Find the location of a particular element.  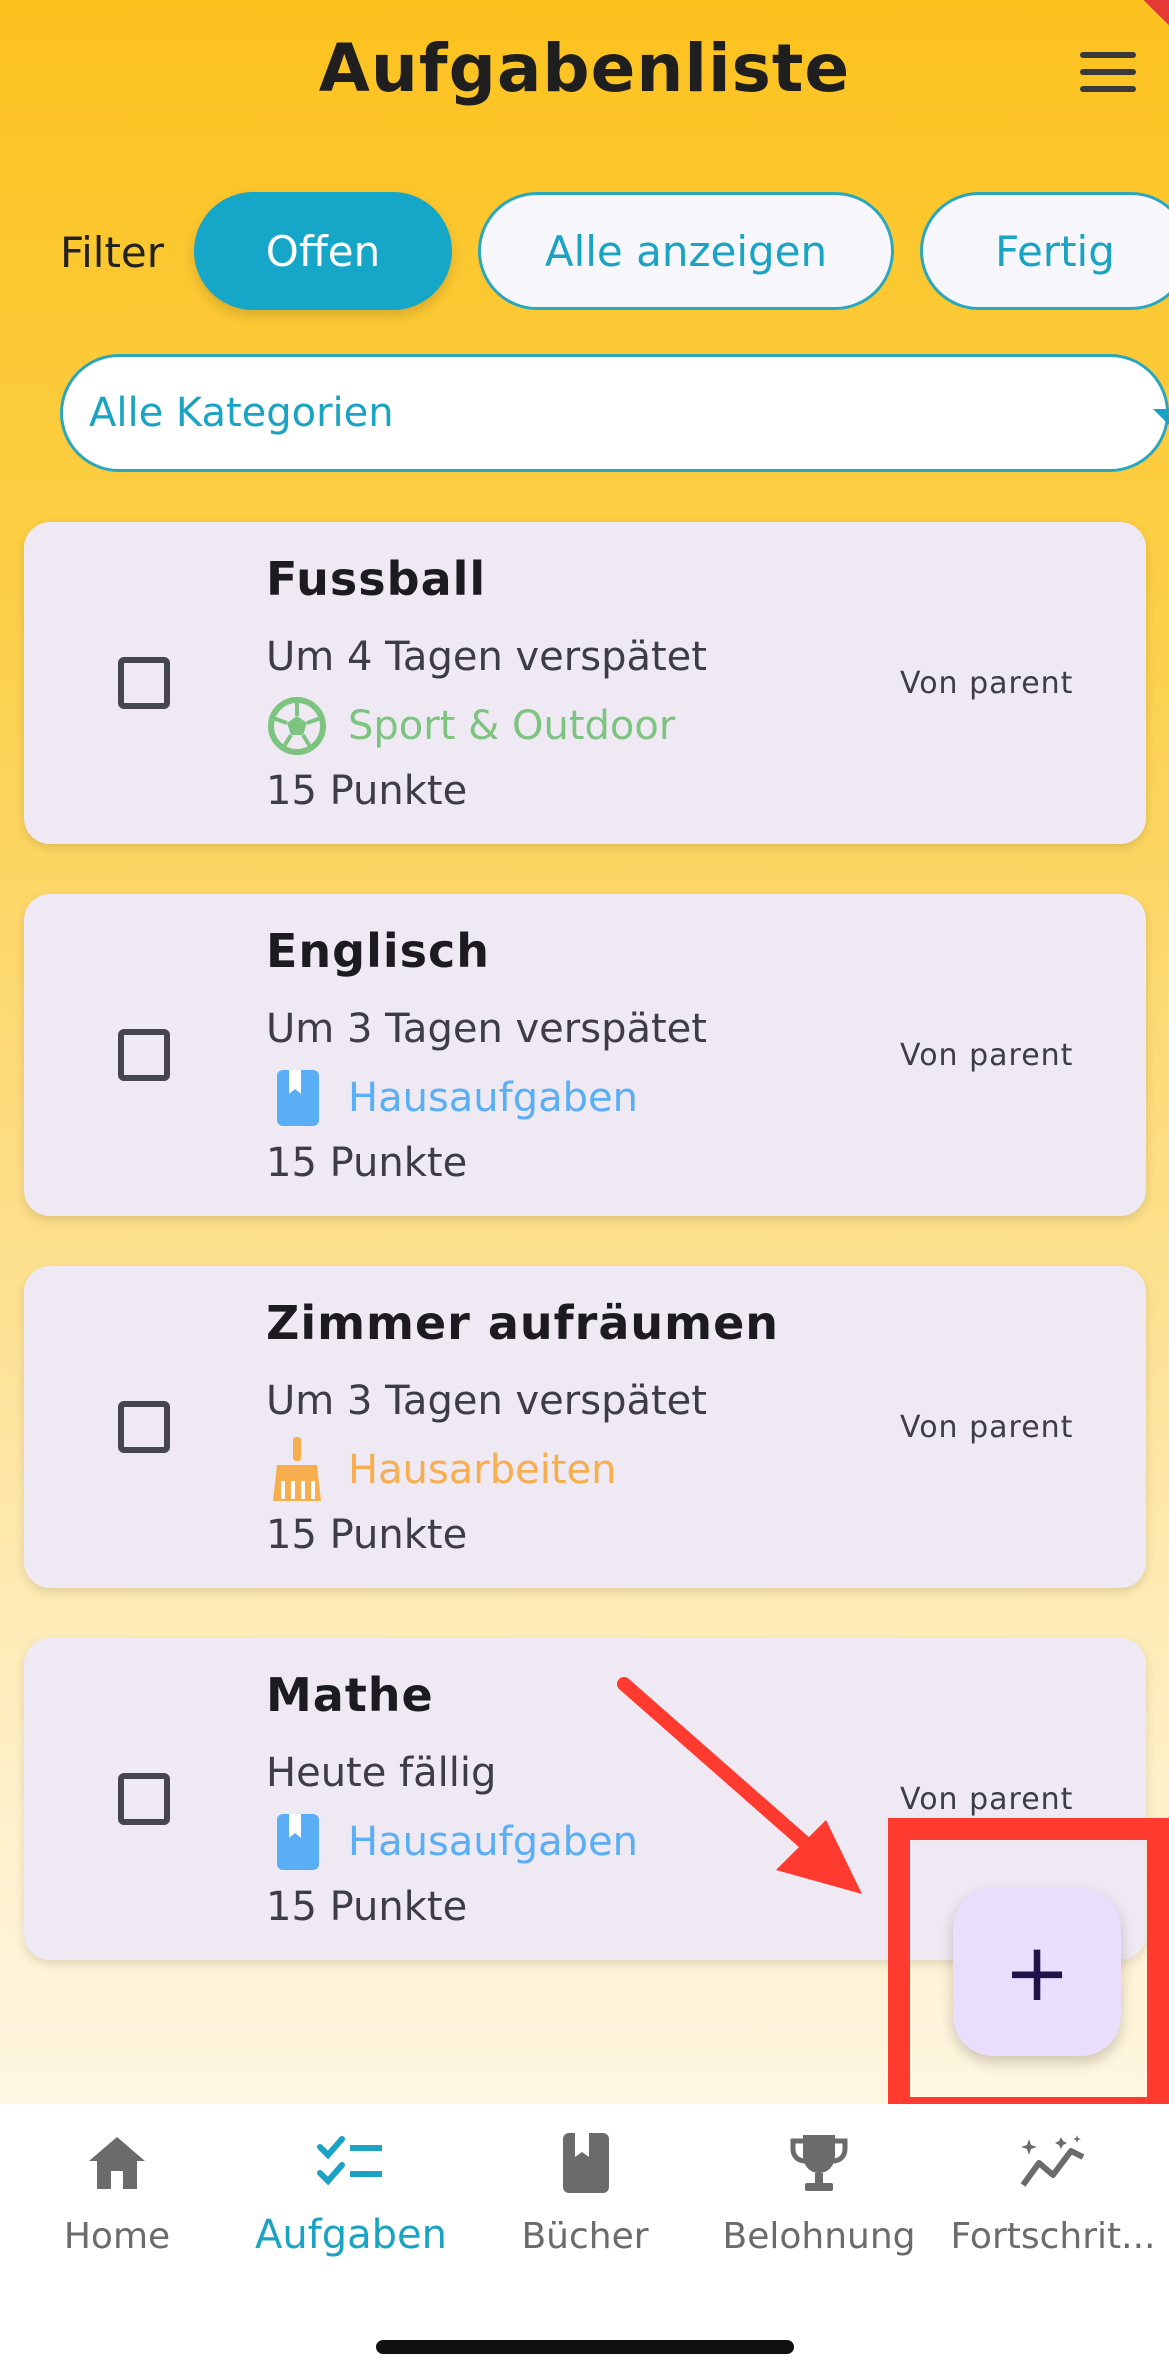

task-category: Hausarbeiten is located at coordinates (441, 1469).